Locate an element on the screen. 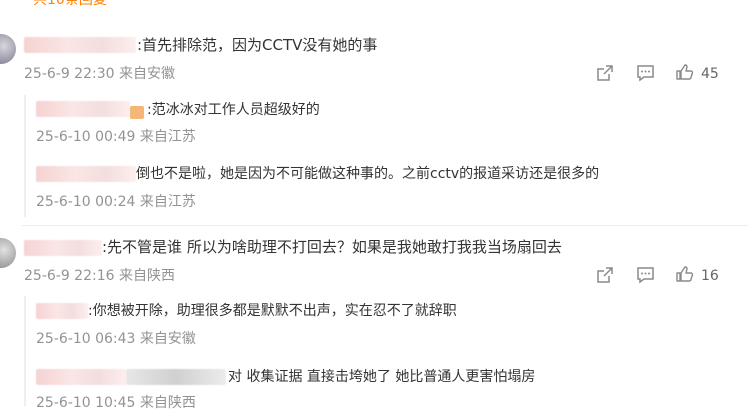 The height and width of the screenshot is (412, 748). more-replies-link: 共10条回复 is located at coordinates (70, 4).